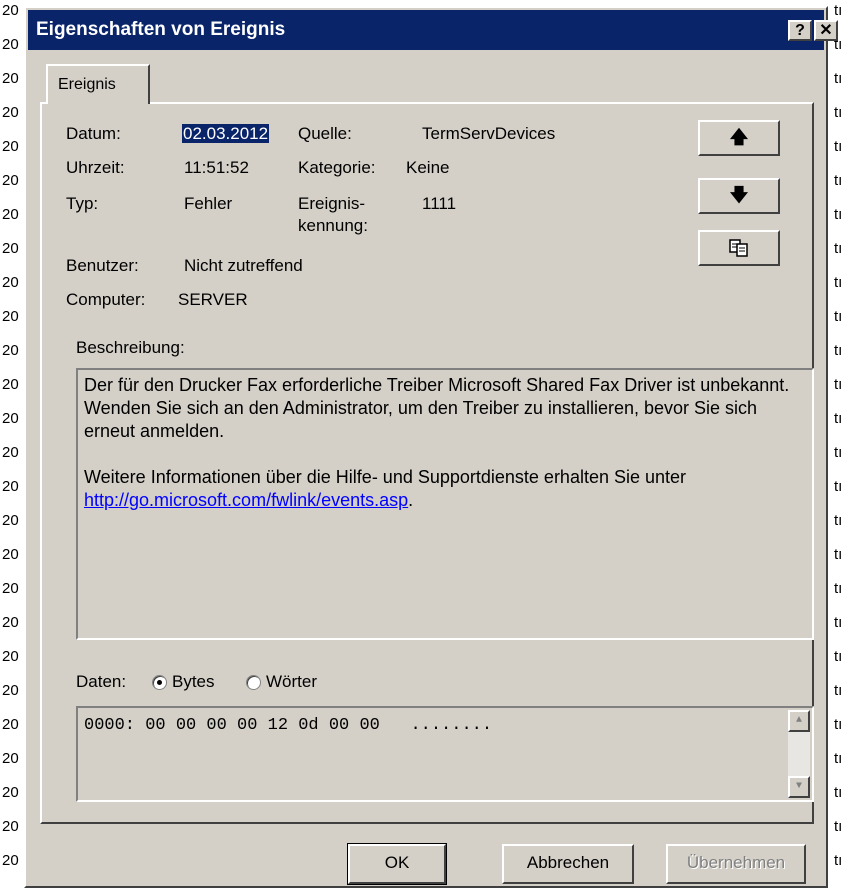 The width and height of the screenshot is (845, 888). I want to click on copy-button, so click(739, 248).